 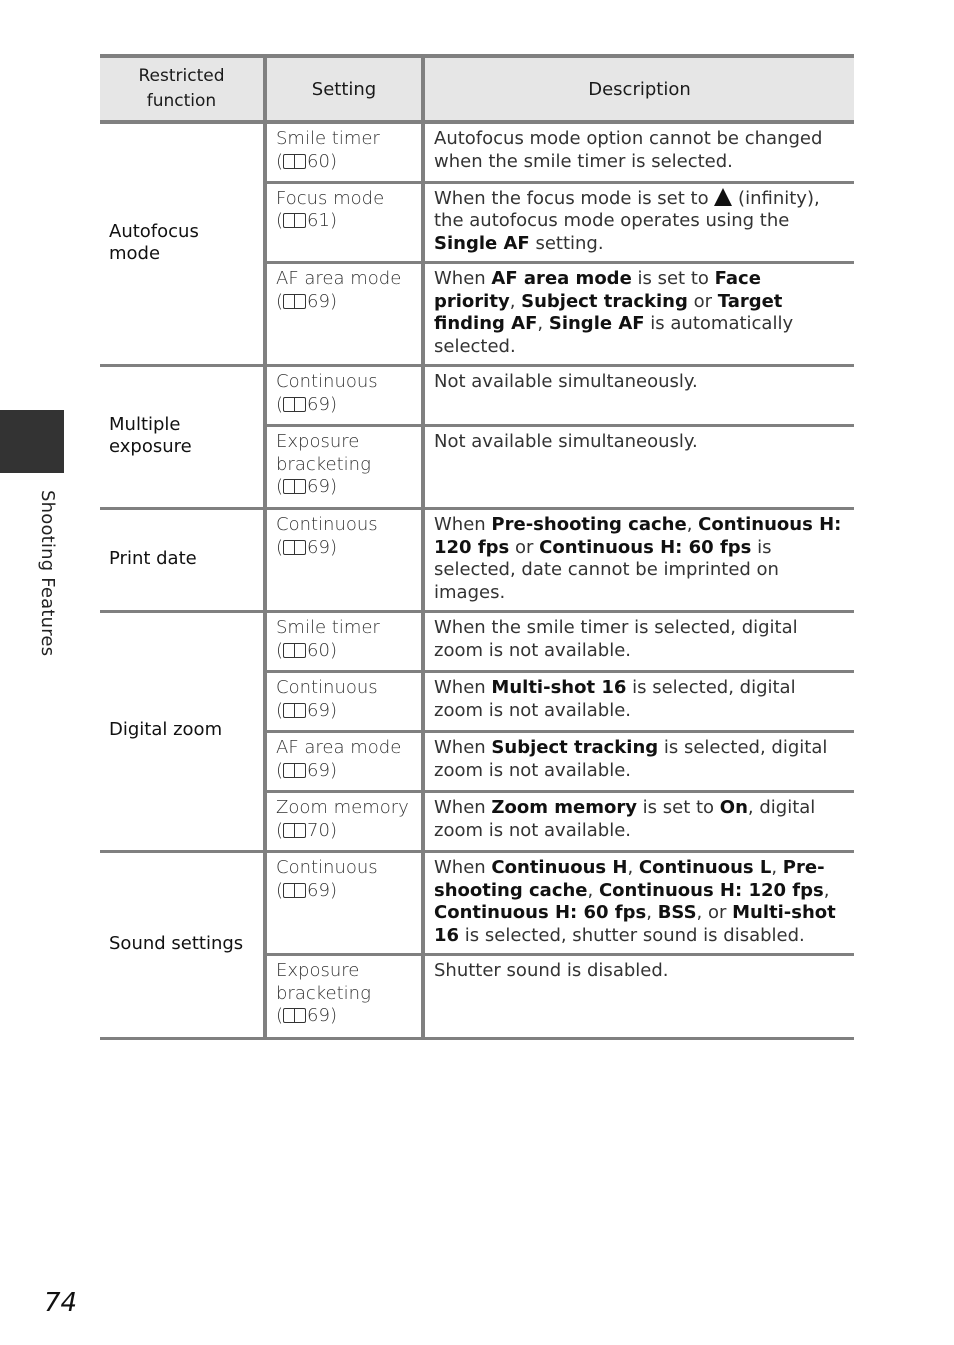 I want to click on restricted-function-cell: Digital zoom, so click(x=183, y=732).